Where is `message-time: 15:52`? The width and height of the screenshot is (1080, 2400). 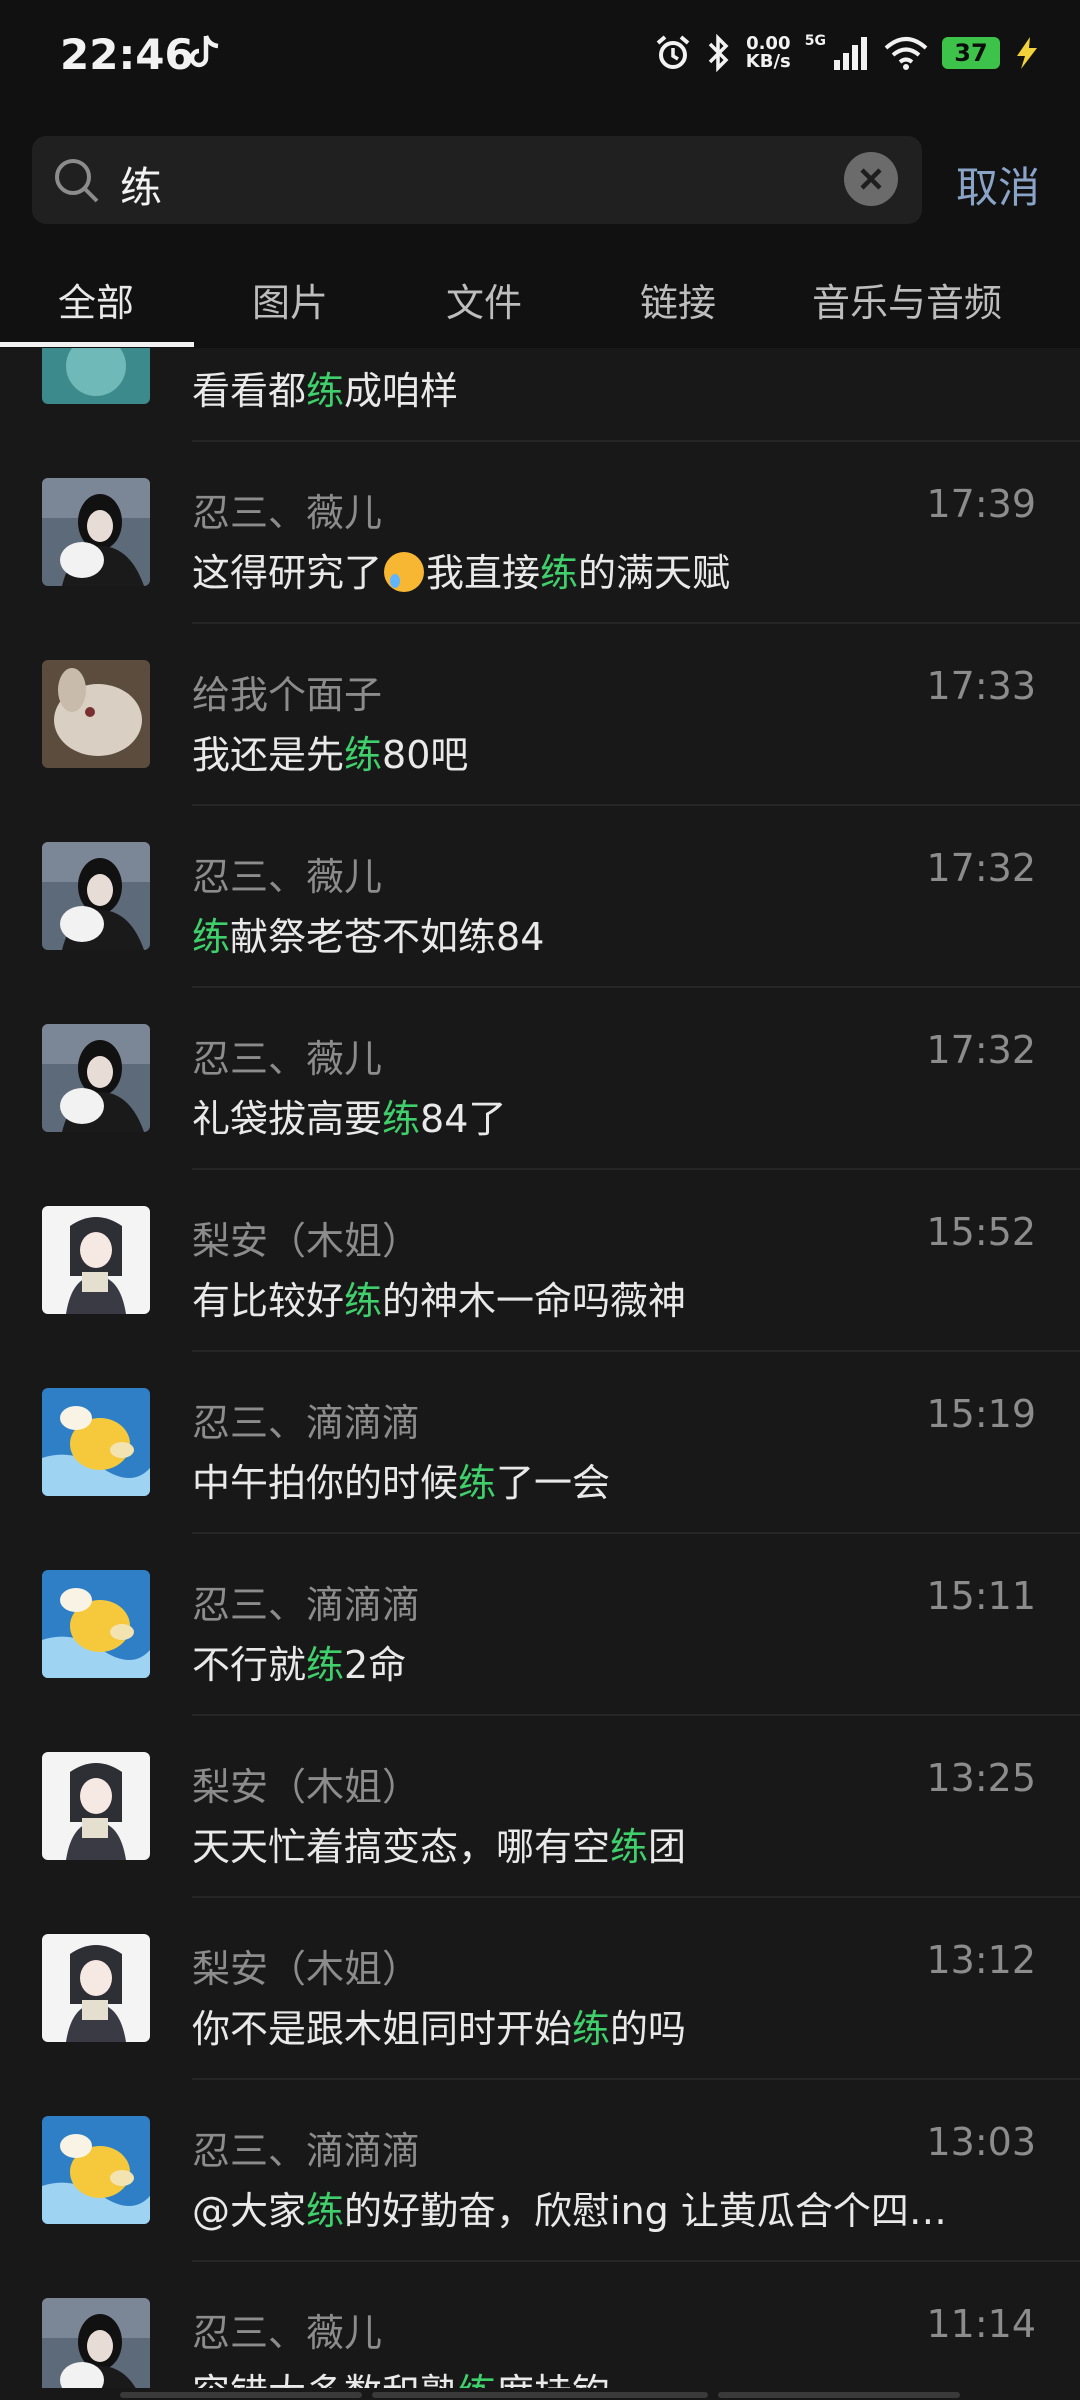 message-time: 15:52 is located at coordinates (981, 1232).